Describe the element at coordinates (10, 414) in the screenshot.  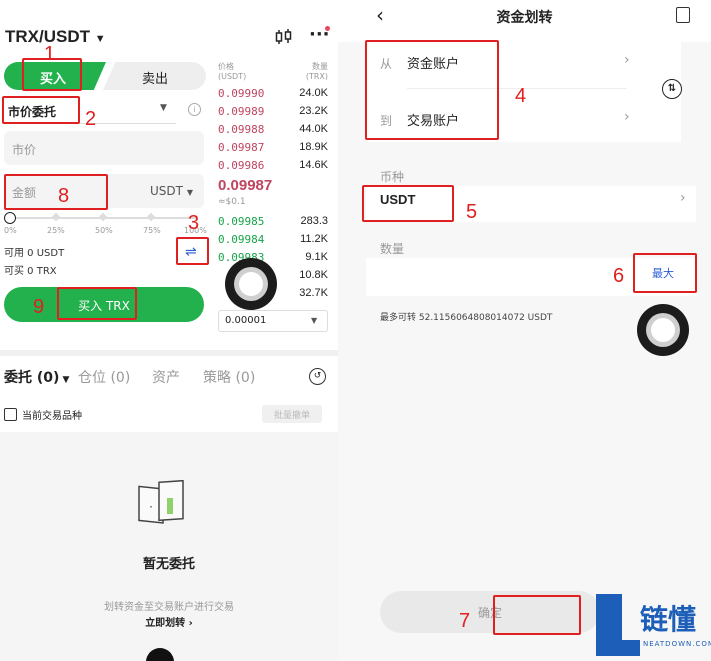
I see `current-pair-checkbox` at that location.